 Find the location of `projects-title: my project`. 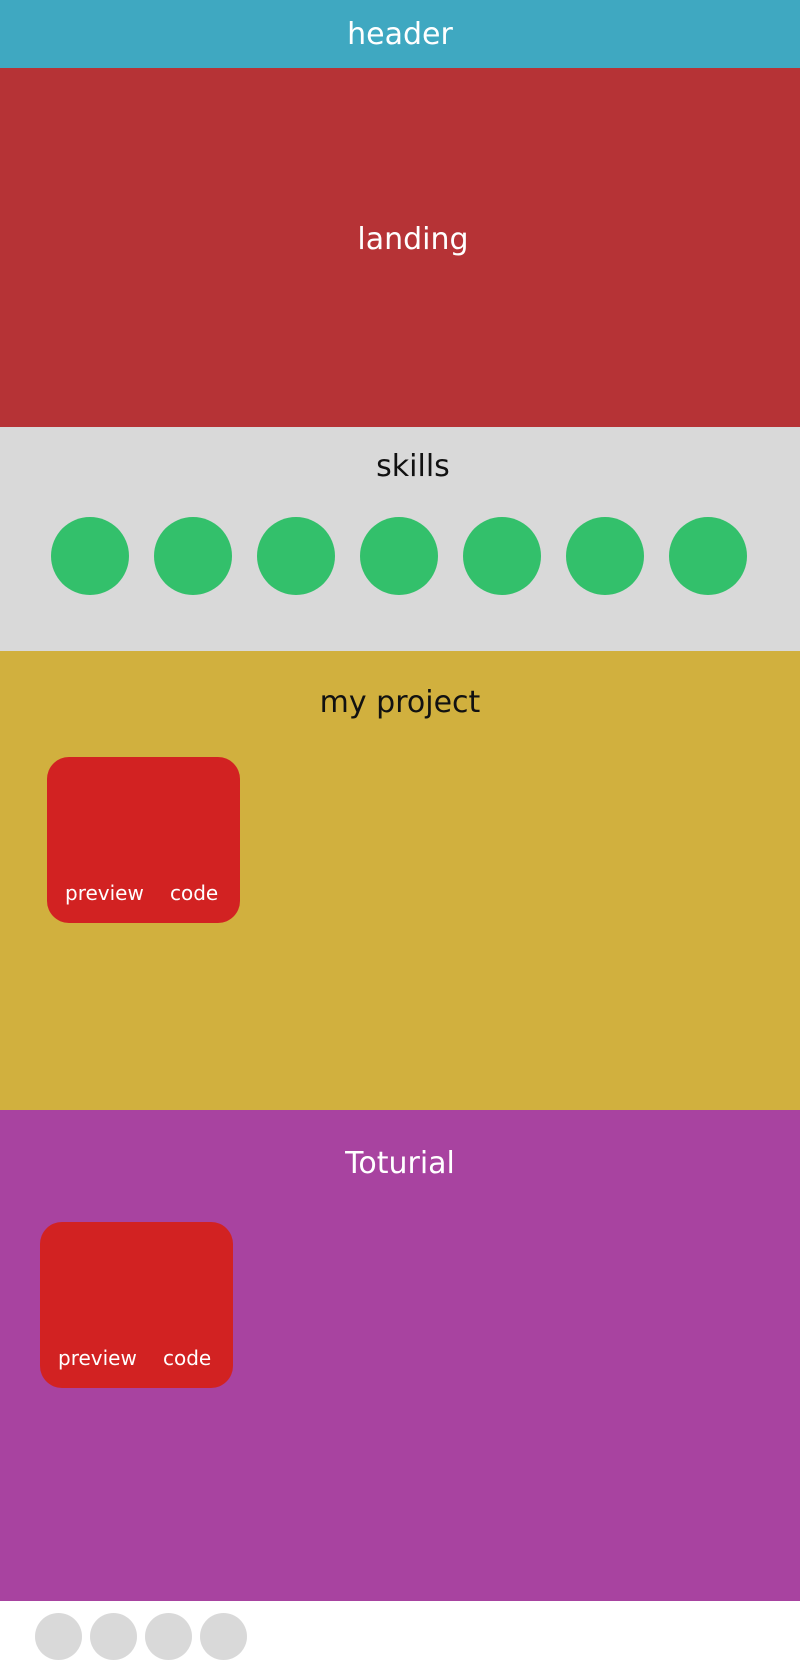

projects-title: my project is located at coordinates (400, 702).